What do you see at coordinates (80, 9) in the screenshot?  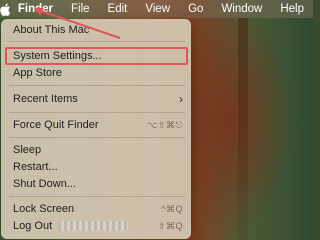 I see `menu-file: File` at bounding box center [80, 9].